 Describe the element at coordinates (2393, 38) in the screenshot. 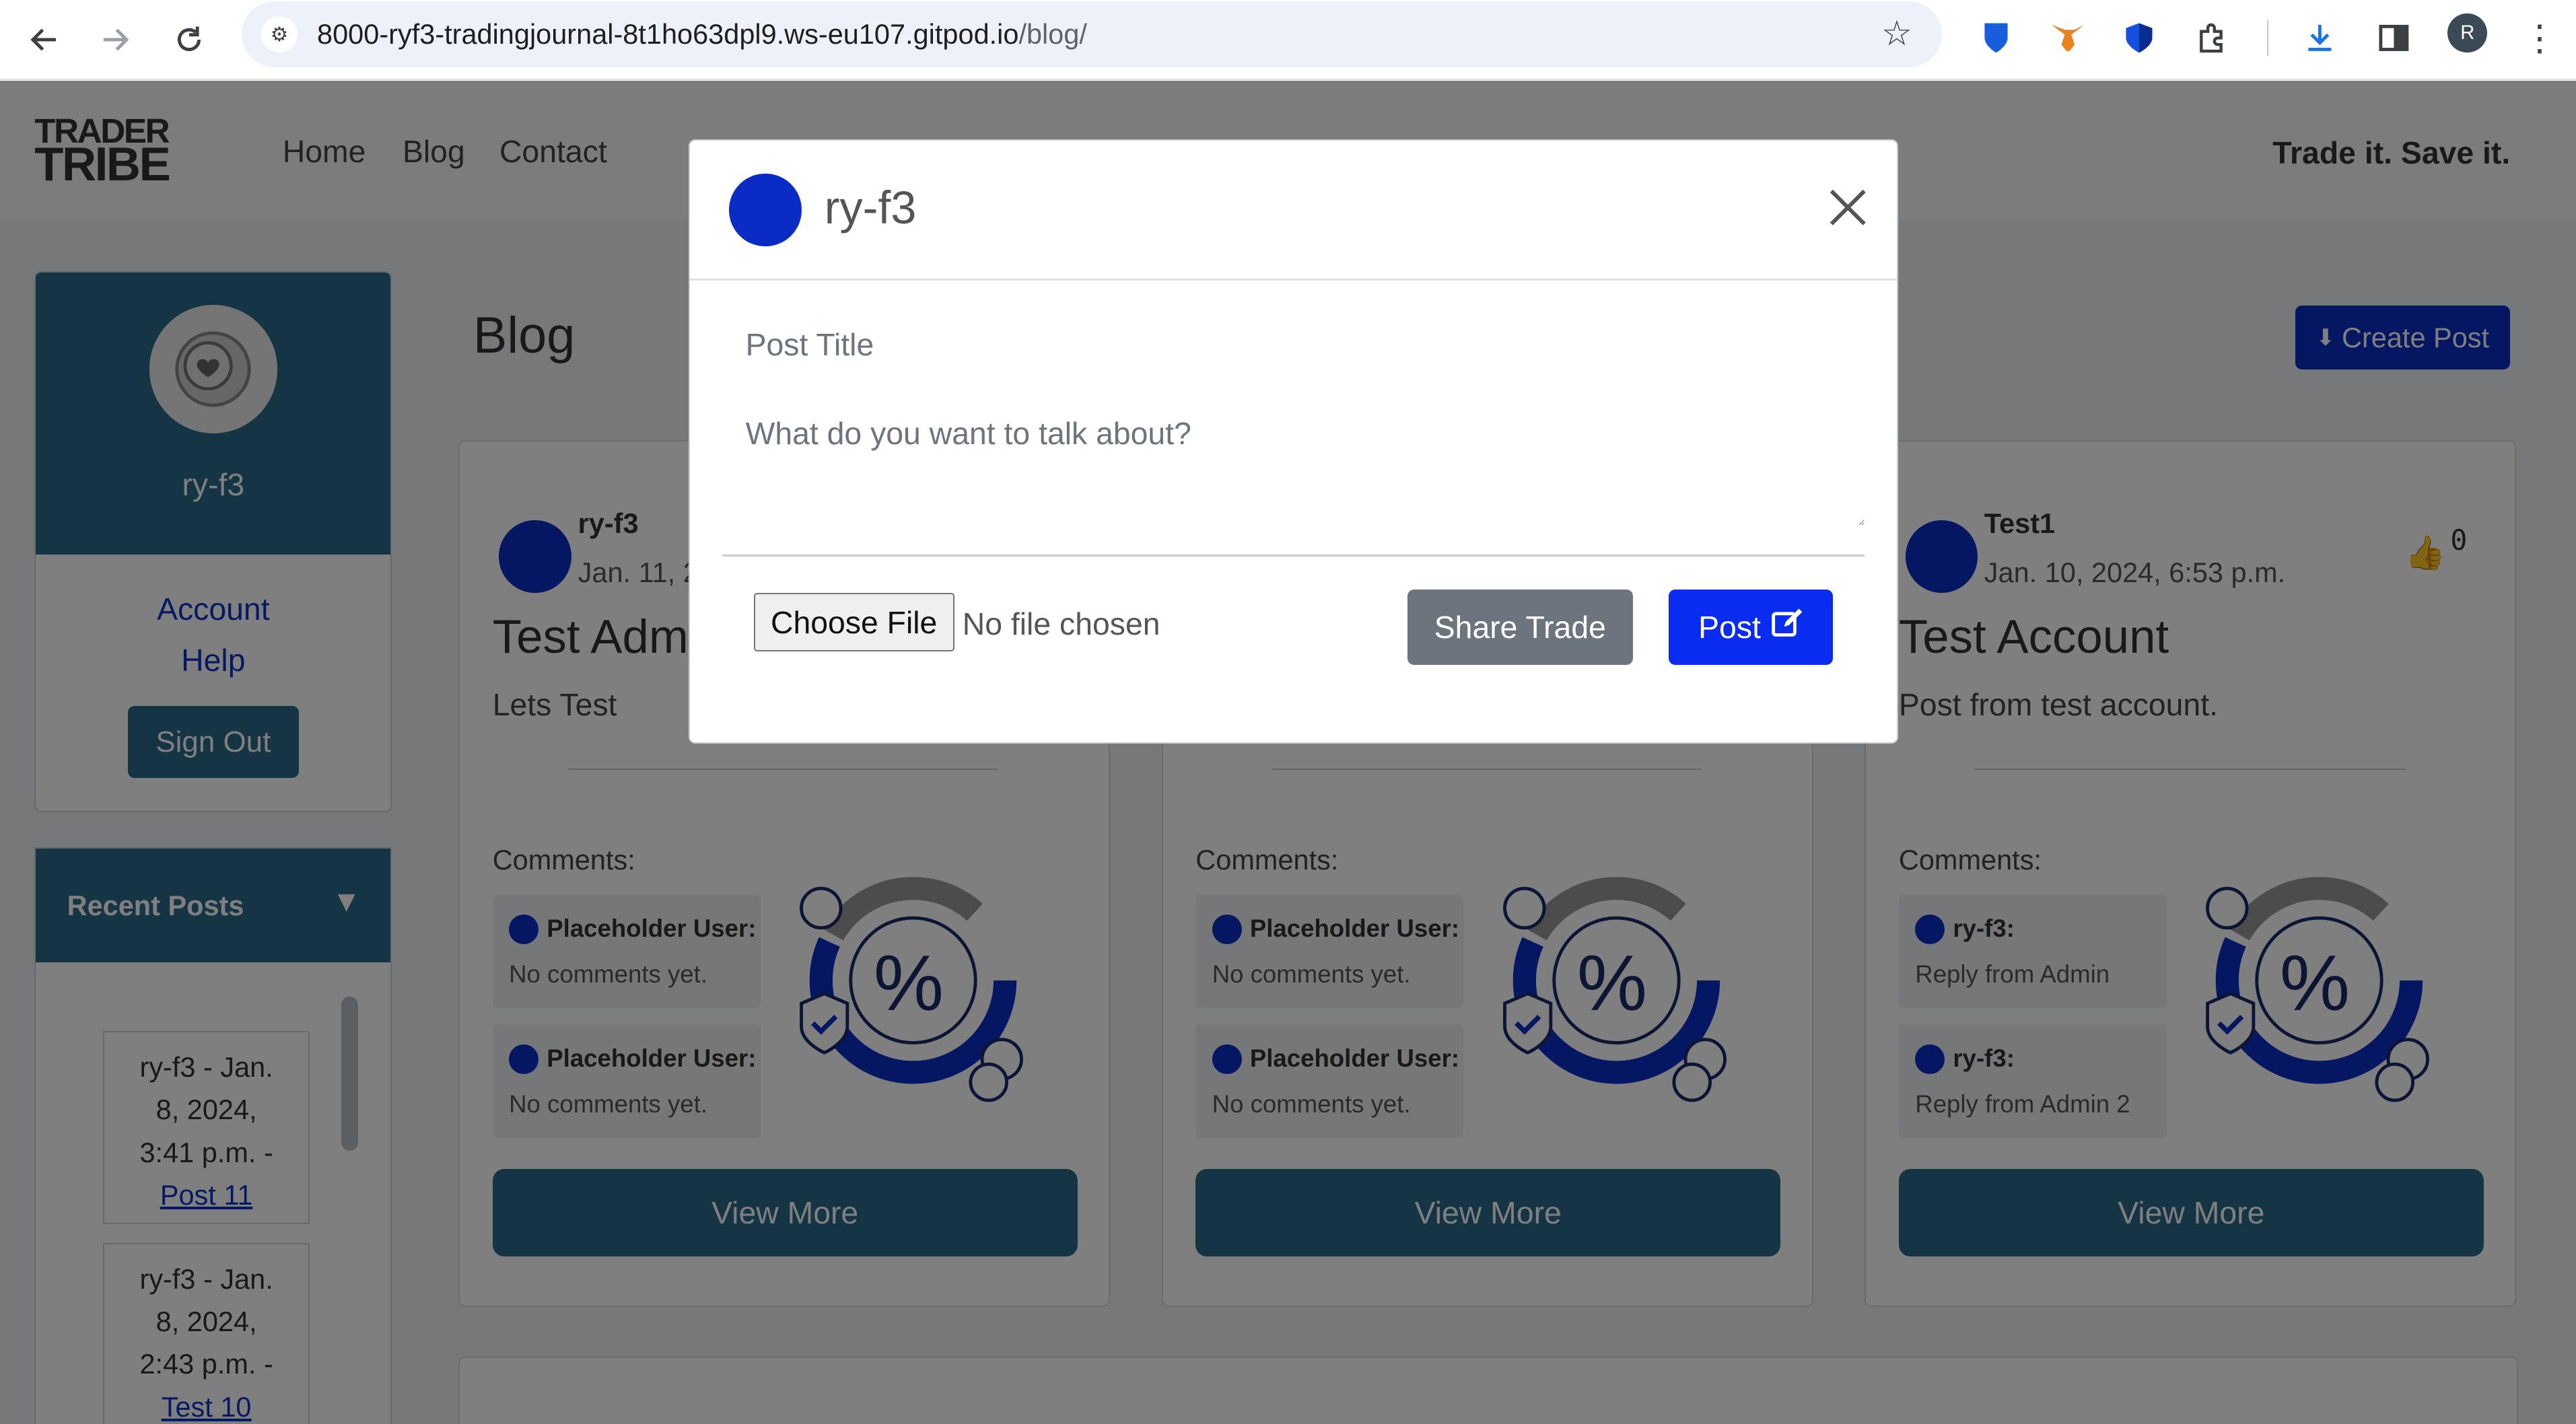

I see `side-panel-icon` at that location.